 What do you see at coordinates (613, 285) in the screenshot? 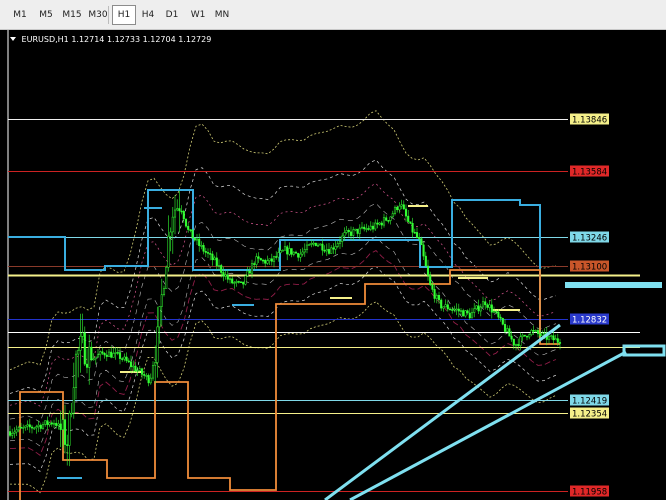
I see `arrow-head-bar-upper` at bounding box center [613, 285].